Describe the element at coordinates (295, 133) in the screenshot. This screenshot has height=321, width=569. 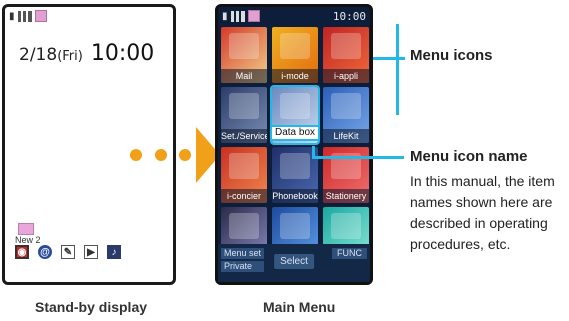
I see `menu-tile-label: Data box` at that location.